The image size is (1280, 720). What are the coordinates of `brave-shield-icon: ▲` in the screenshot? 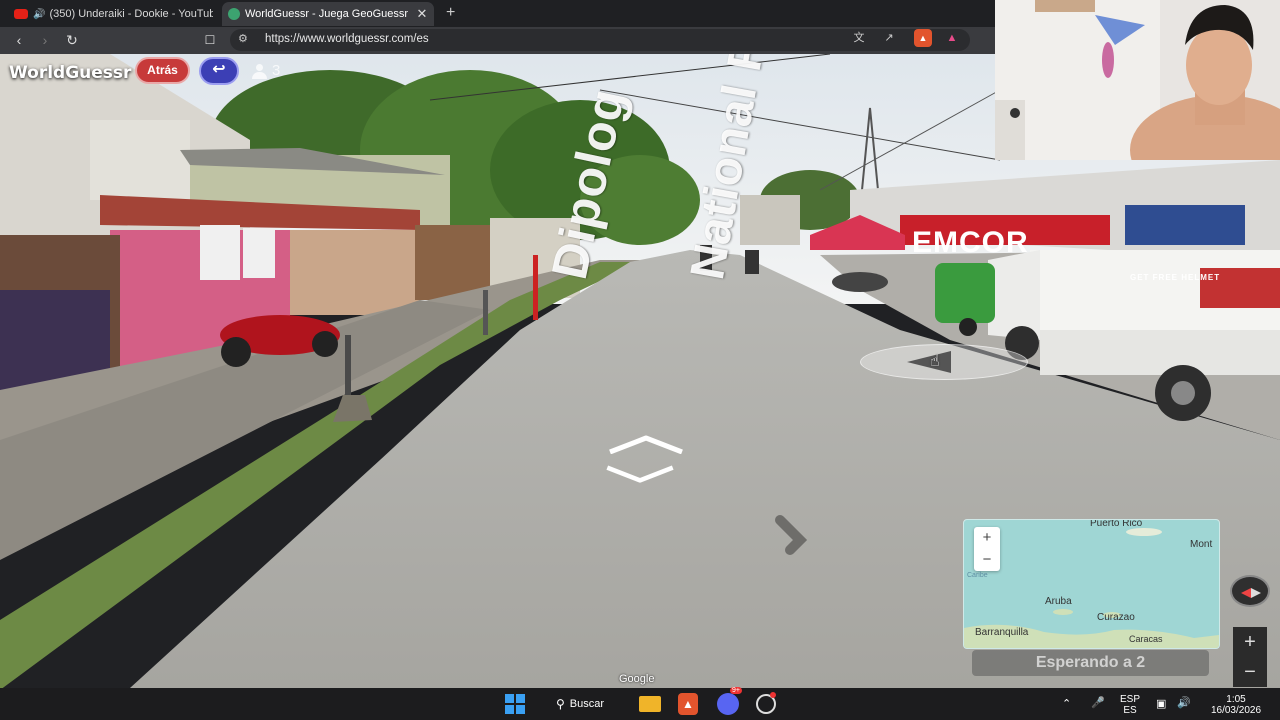 It's located at (923, 38).